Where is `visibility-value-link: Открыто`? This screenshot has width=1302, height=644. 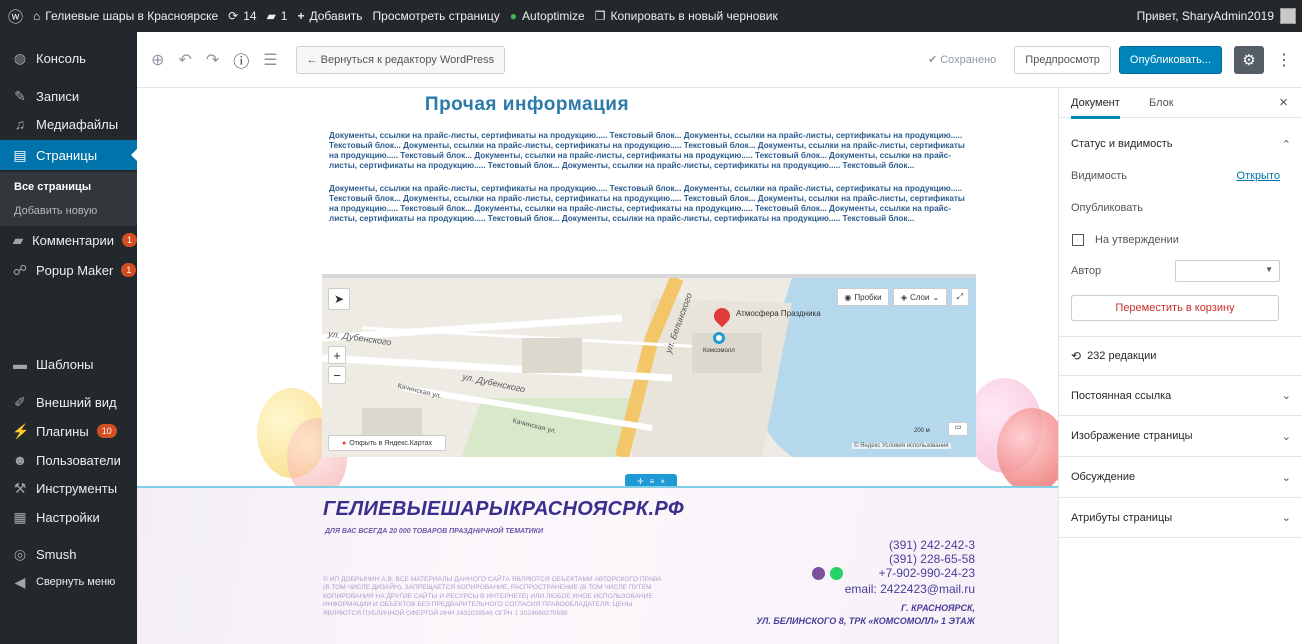 visibility-value-link: Открыто is located at coordinates (1258, 176).